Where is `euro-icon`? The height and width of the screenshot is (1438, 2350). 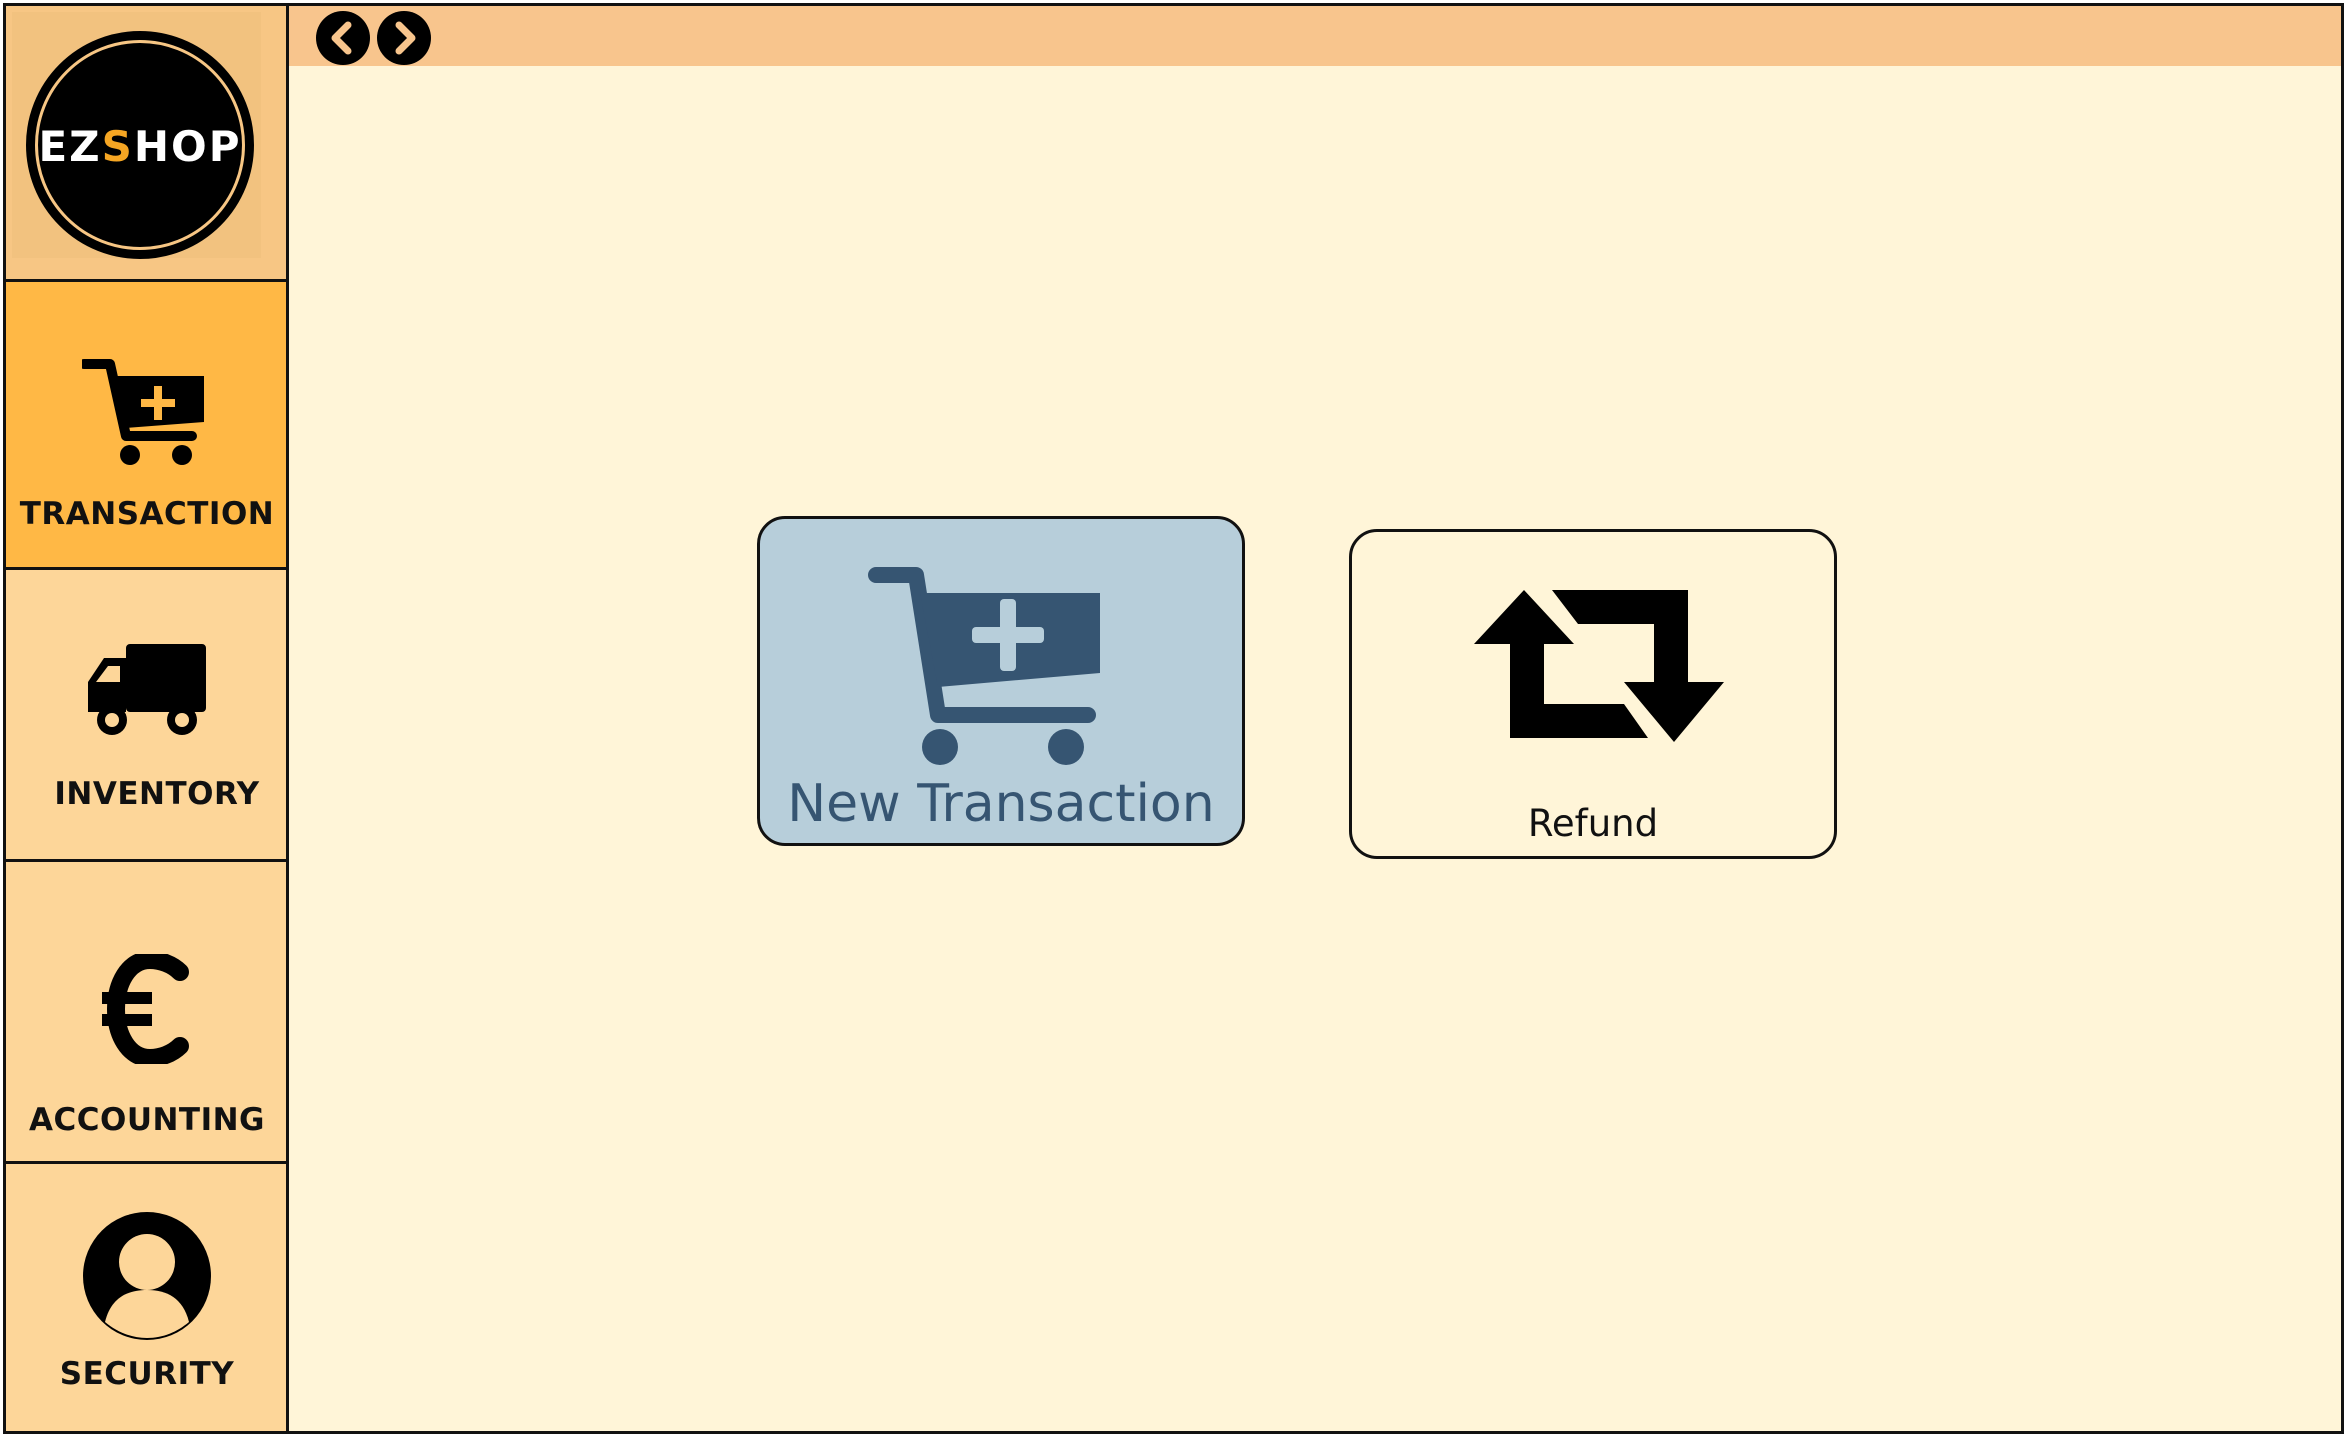 euro-icon is located at coordinates (147, 1009).